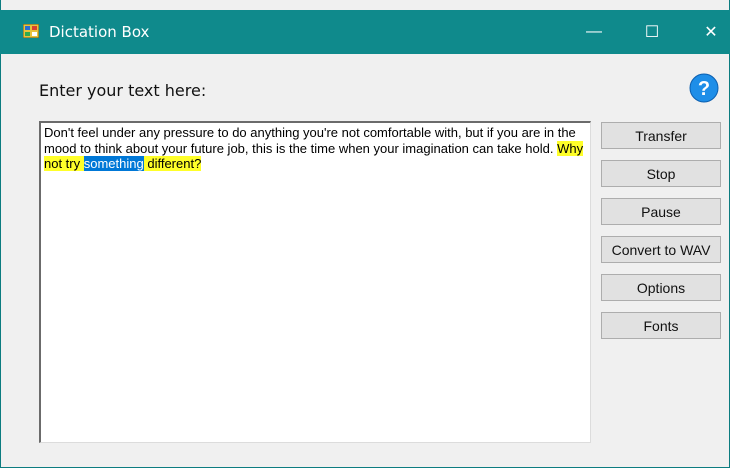 This screenshot has width=730, height=468. I want to click on maximize-icon: ☐, so click(652, 32).